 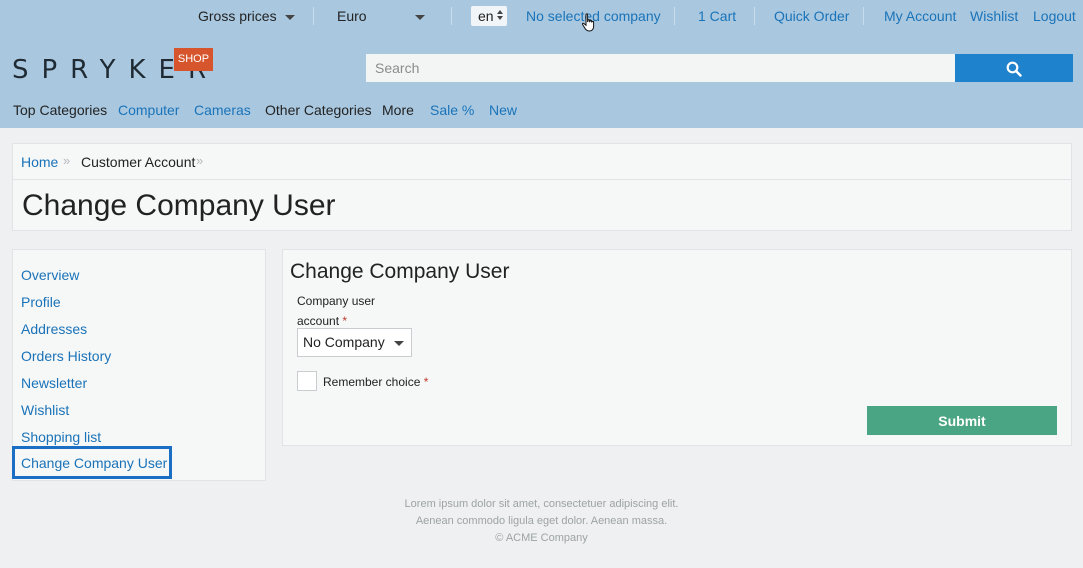 What do you see at coordinates (372, 382) in the screenshot?
I see `remember-choice-text: Remember choice` at bounding box center [372, 382].